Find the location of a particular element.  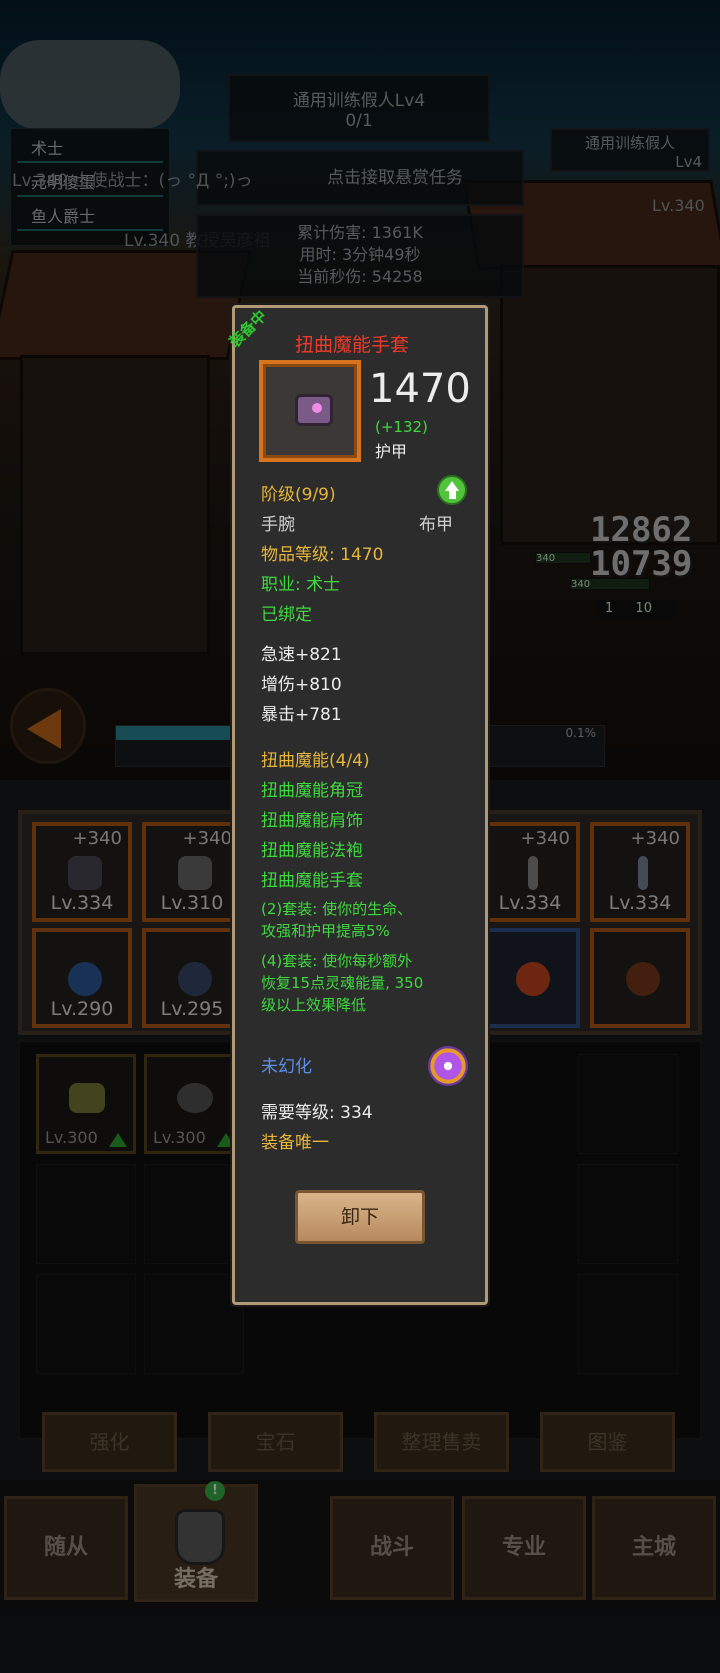

set-piece: 扭曲魔能肩饰 is located at coordinates (312, 821).